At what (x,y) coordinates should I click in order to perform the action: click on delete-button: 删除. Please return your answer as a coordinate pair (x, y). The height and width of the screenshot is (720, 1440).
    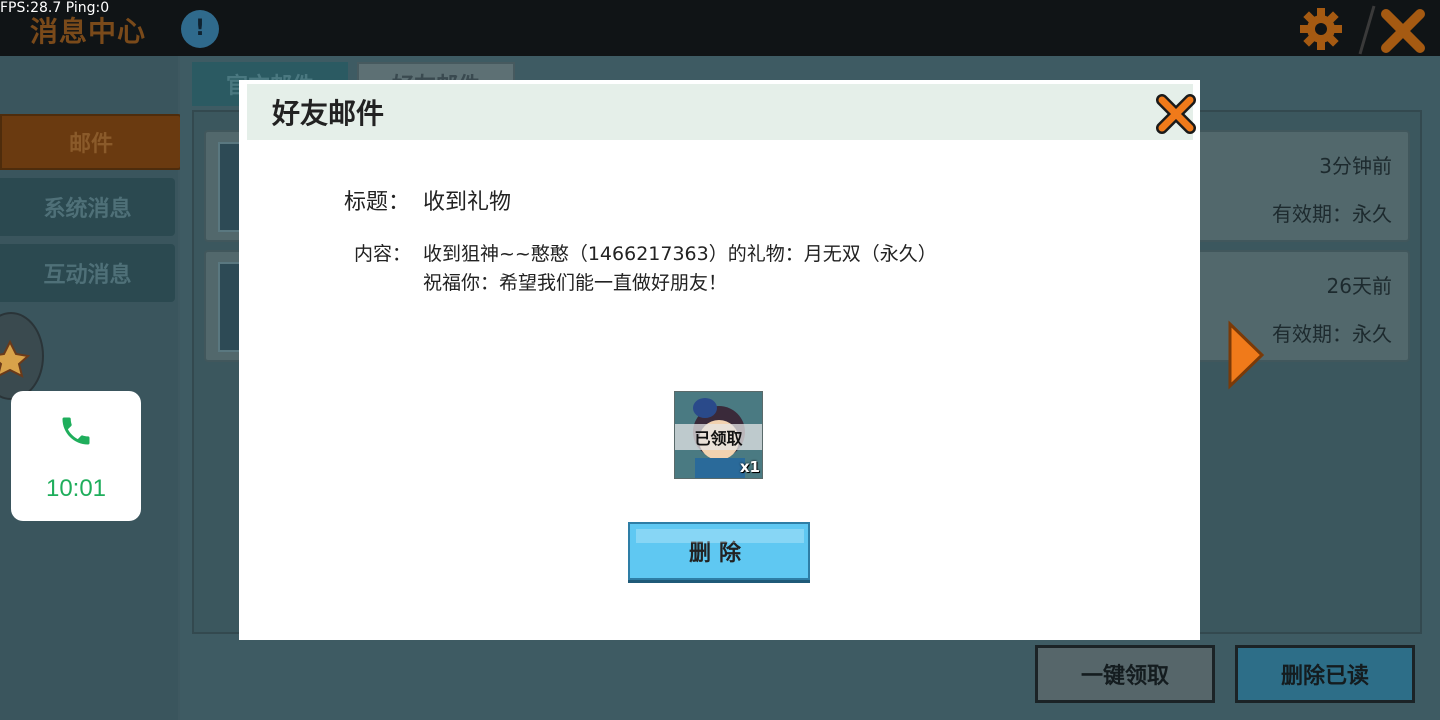
    Looking at the image, I should click on (719, 551).